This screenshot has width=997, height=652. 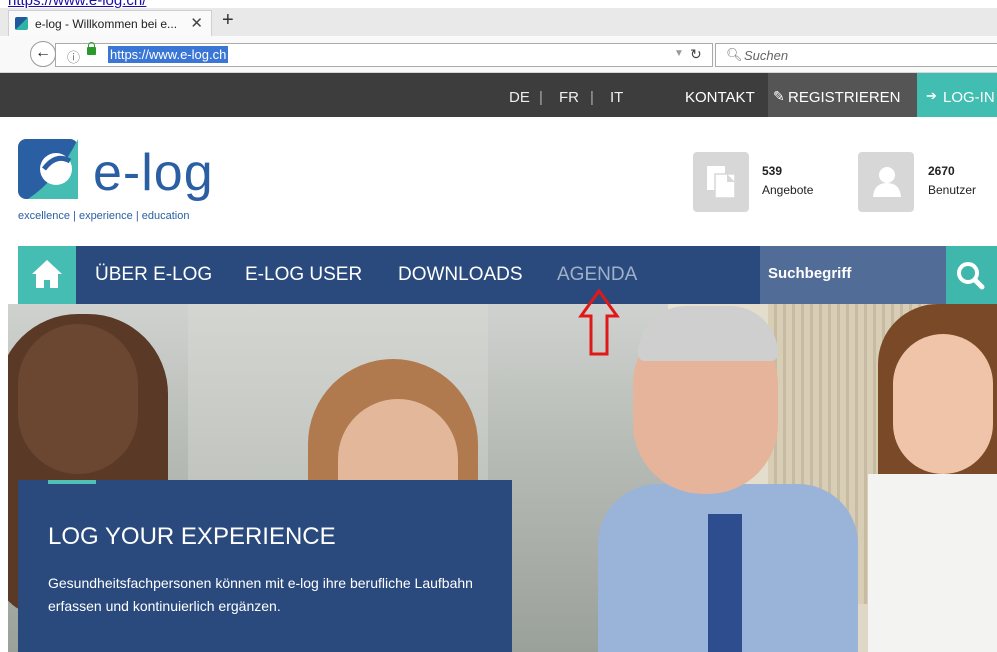 What do you see at coordinates (853, 275) in the screenshot?
I see `site-search-input: Suchbegriff` at bounding box center [853, 275].